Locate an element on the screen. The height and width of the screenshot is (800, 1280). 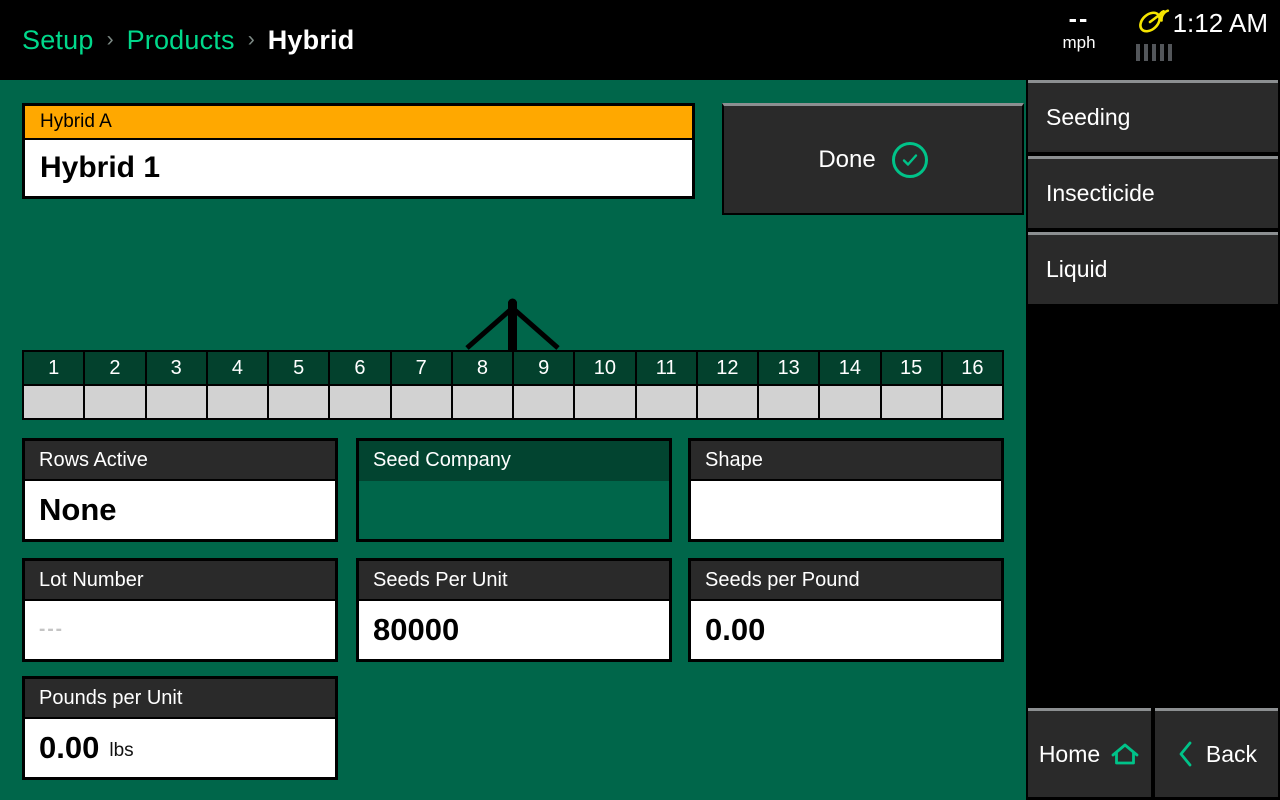
done-button: Done is located at coordinates (873, 159).